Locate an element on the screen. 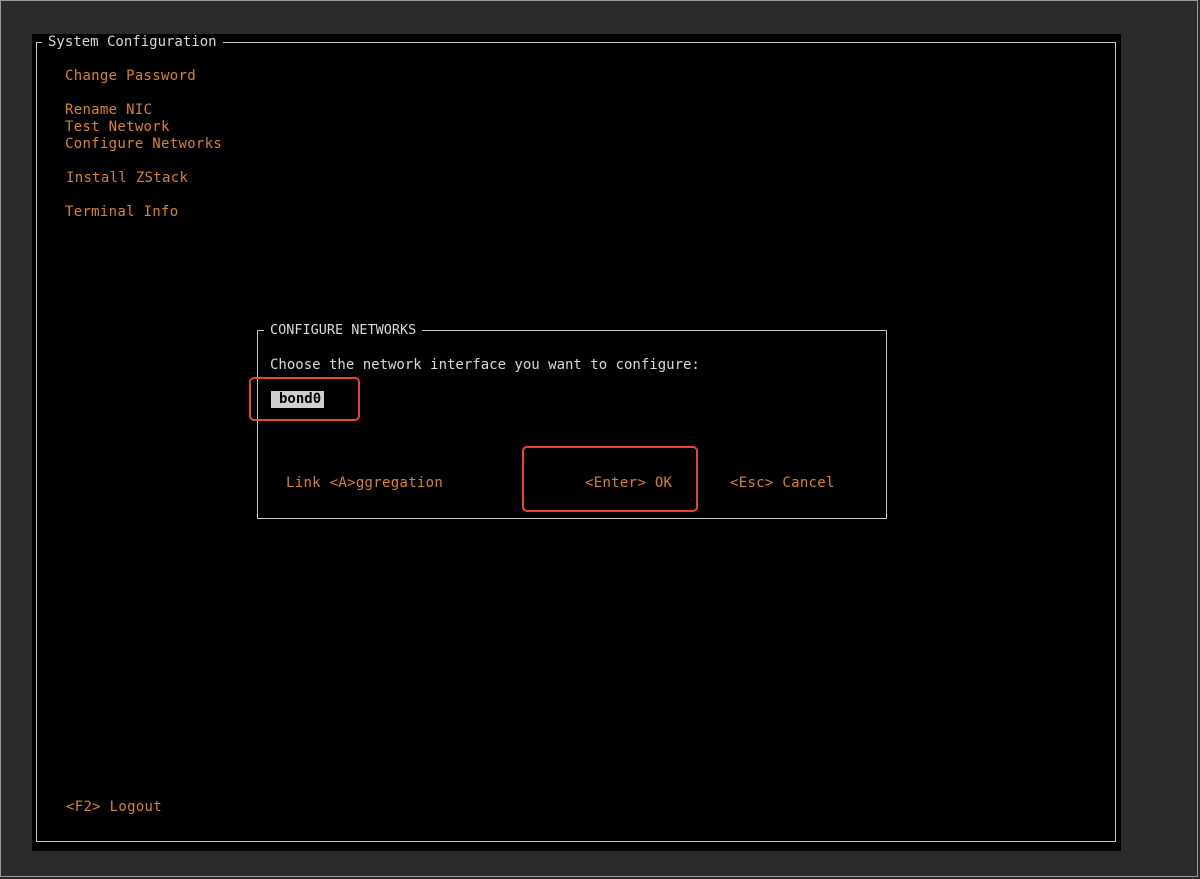  menu-item-install-zstack: Install ZStack is located at coordinates (127, 178).